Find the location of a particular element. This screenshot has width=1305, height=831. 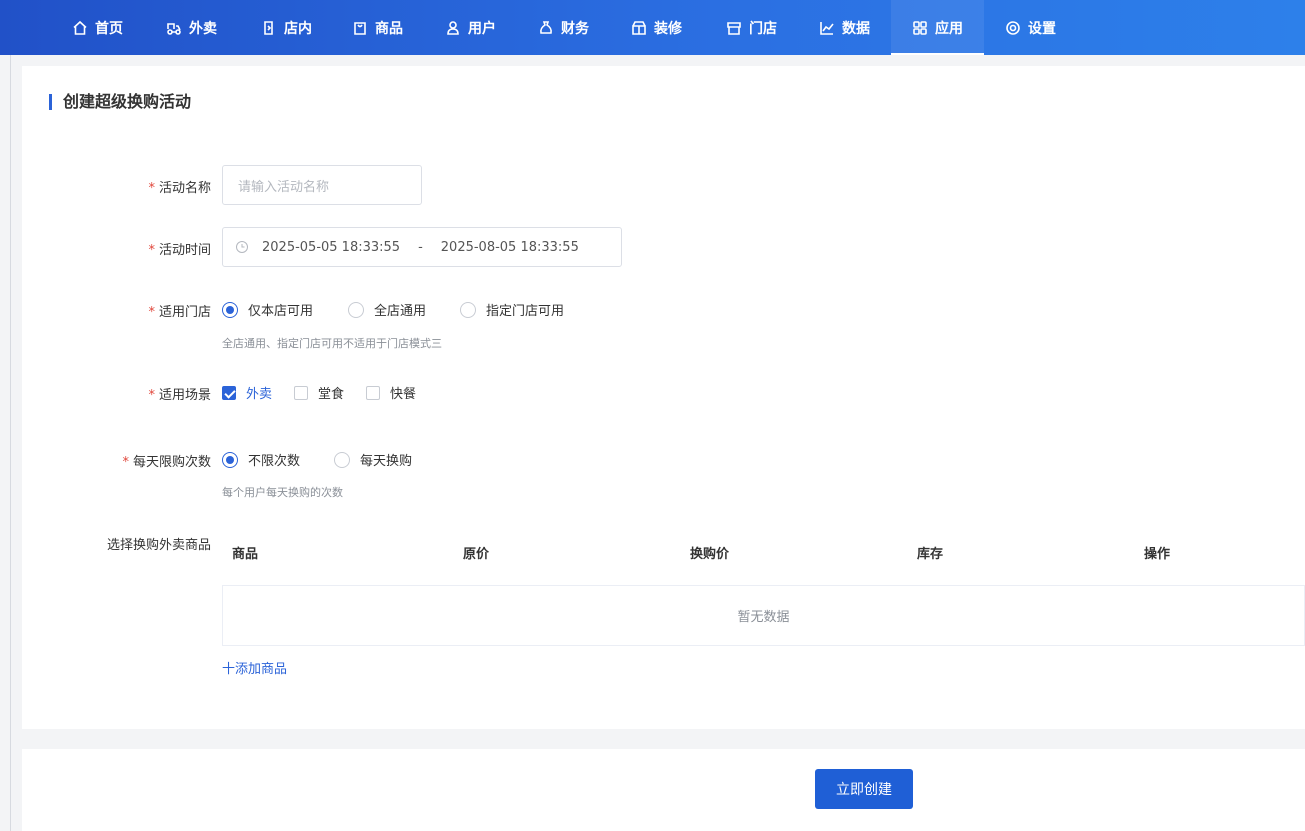

column-header-actions: 操作 is located at coordinates (1157, 554).